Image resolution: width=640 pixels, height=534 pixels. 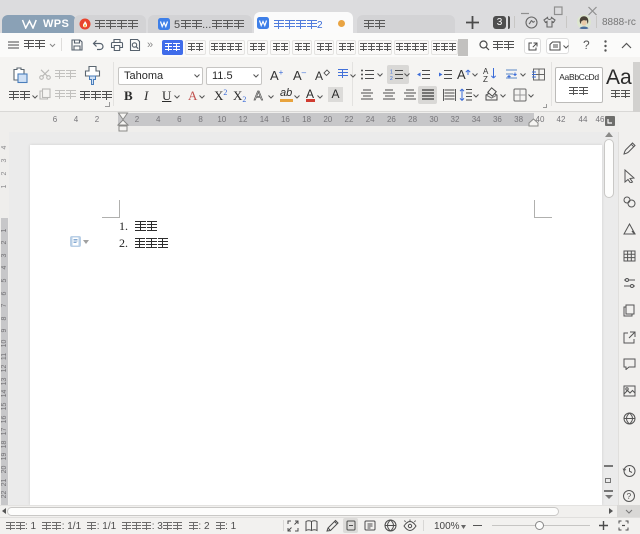 What do you see at coordinates (391, 78) in the screenshot?
I see `svg-text: 2` at bounding box center [391, 78].